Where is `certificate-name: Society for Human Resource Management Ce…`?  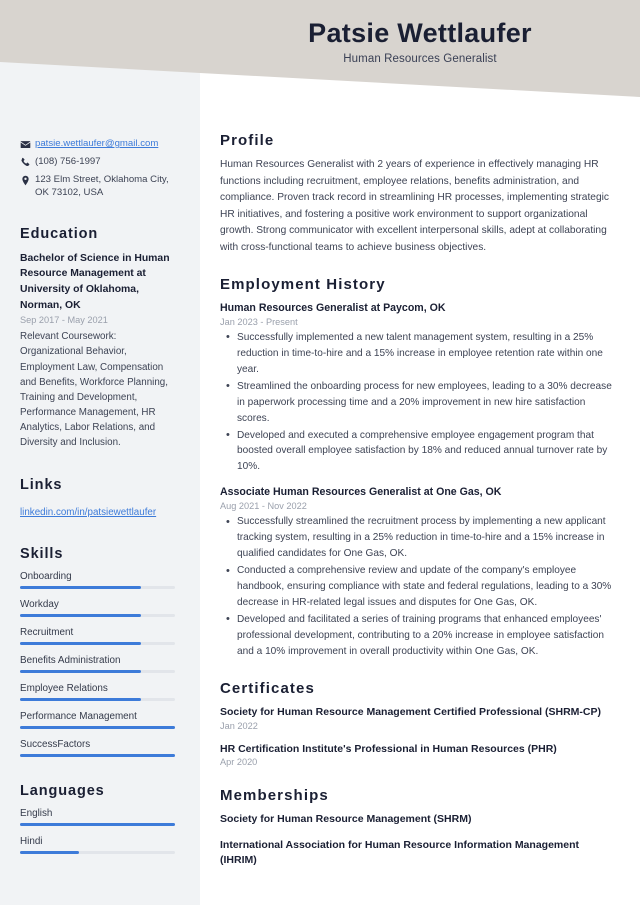 certificate-name: Society for Human Resource Management Ce… is located at coordinates (410, 711).